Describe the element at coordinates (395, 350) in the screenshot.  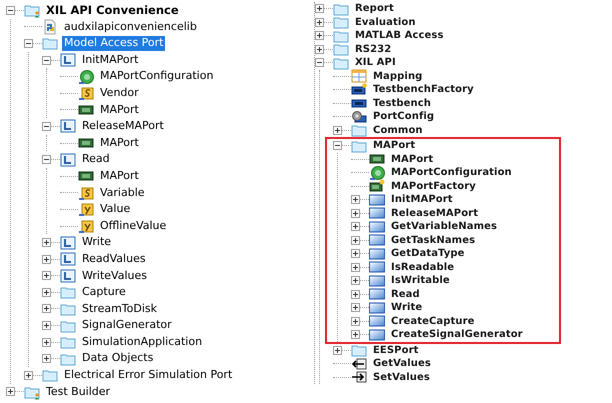
I see `tree-item: EESPort` at that location.